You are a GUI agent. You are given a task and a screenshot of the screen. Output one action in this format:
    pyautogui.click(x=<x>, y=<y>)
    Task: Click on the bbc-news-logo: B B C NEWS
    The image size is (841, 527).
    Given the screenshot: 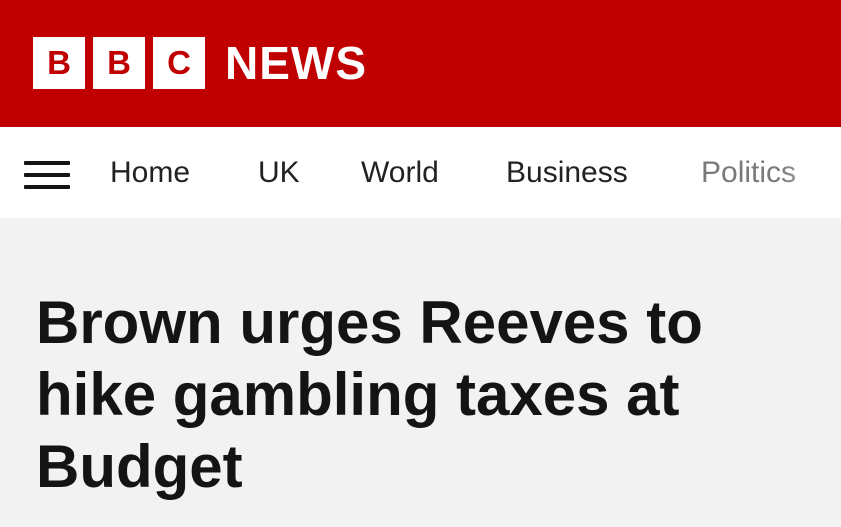 What is the action you would take?
    pyautogui.click(x=200, y=63)
    